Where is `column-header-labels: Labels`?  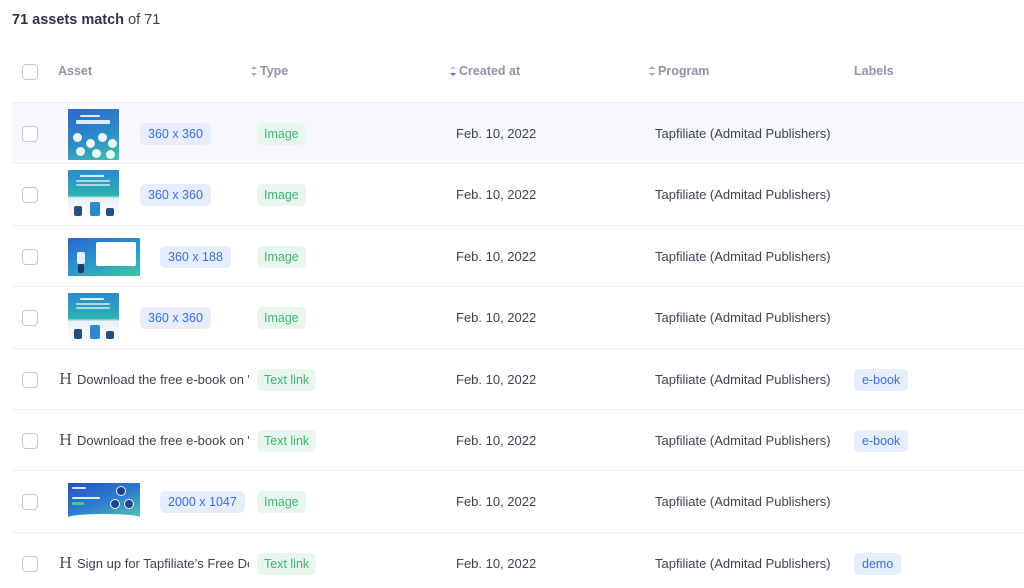 column-header-labels: Labels is located at coordinates (874, 71).